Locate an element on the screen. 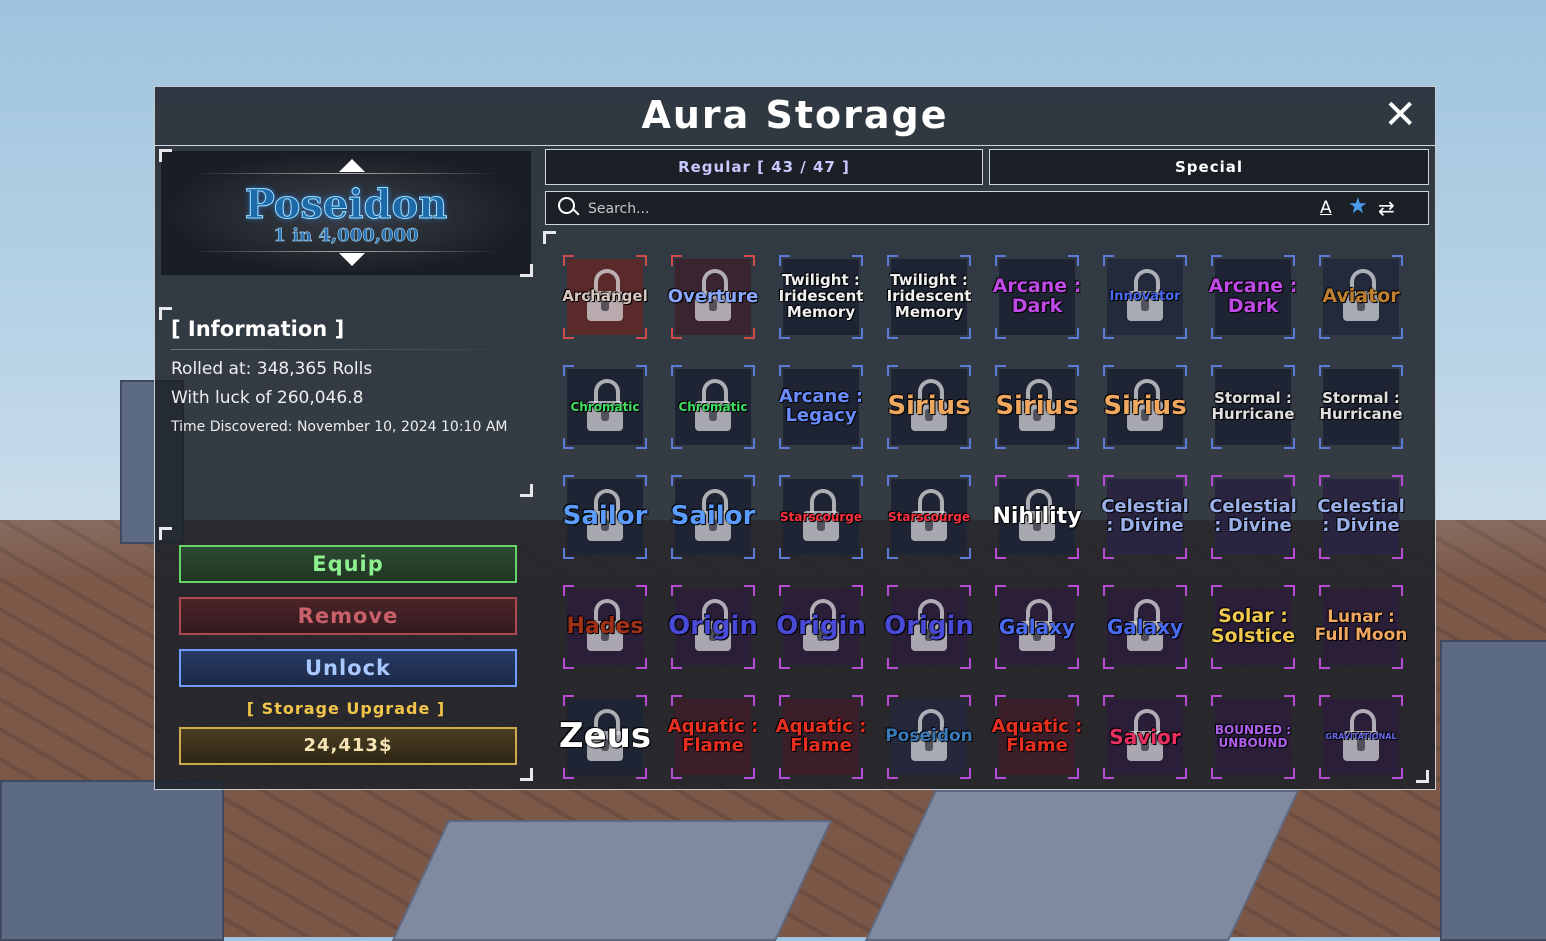 The image size is (1546, 941). aura-name: Solar : Solstice is located at coordinates (1253, 626).